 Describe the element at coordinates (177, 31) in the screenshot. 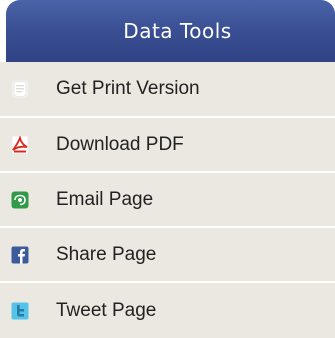

I see `panel-title: Data Tools` at that location.